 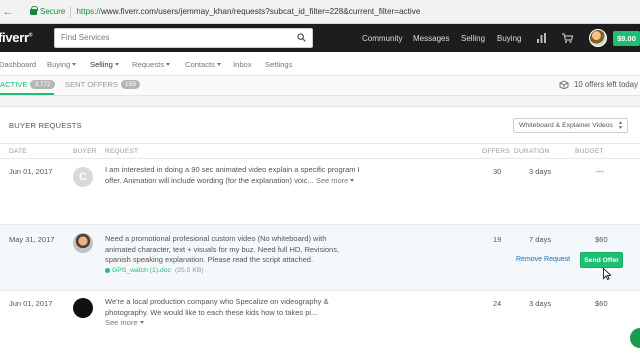 What do you see at coordinates (122, 151) in the screenshot?
I see `col-request: REQUEST` at bounding box center [122, 151].